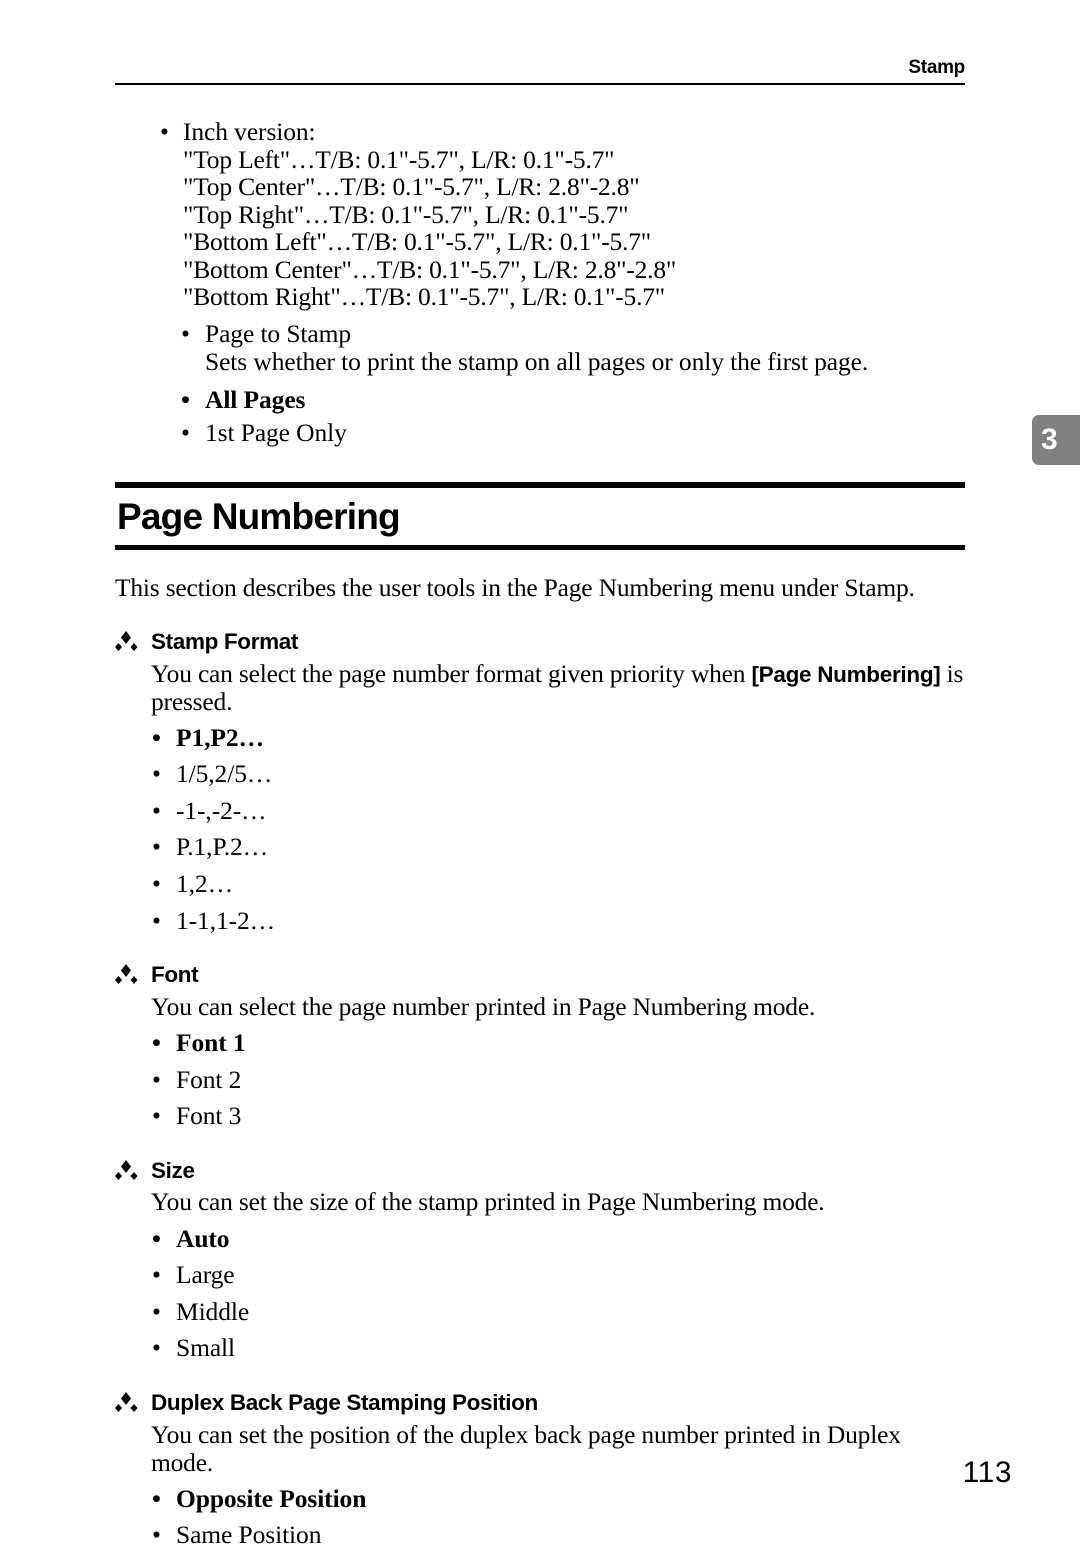 This screenshot has height=1558, width=1080. What do you see at coordinates (936, 67) in the screenshot?
I see `running-header-title: Stamp` at bounding box center [936, 67].